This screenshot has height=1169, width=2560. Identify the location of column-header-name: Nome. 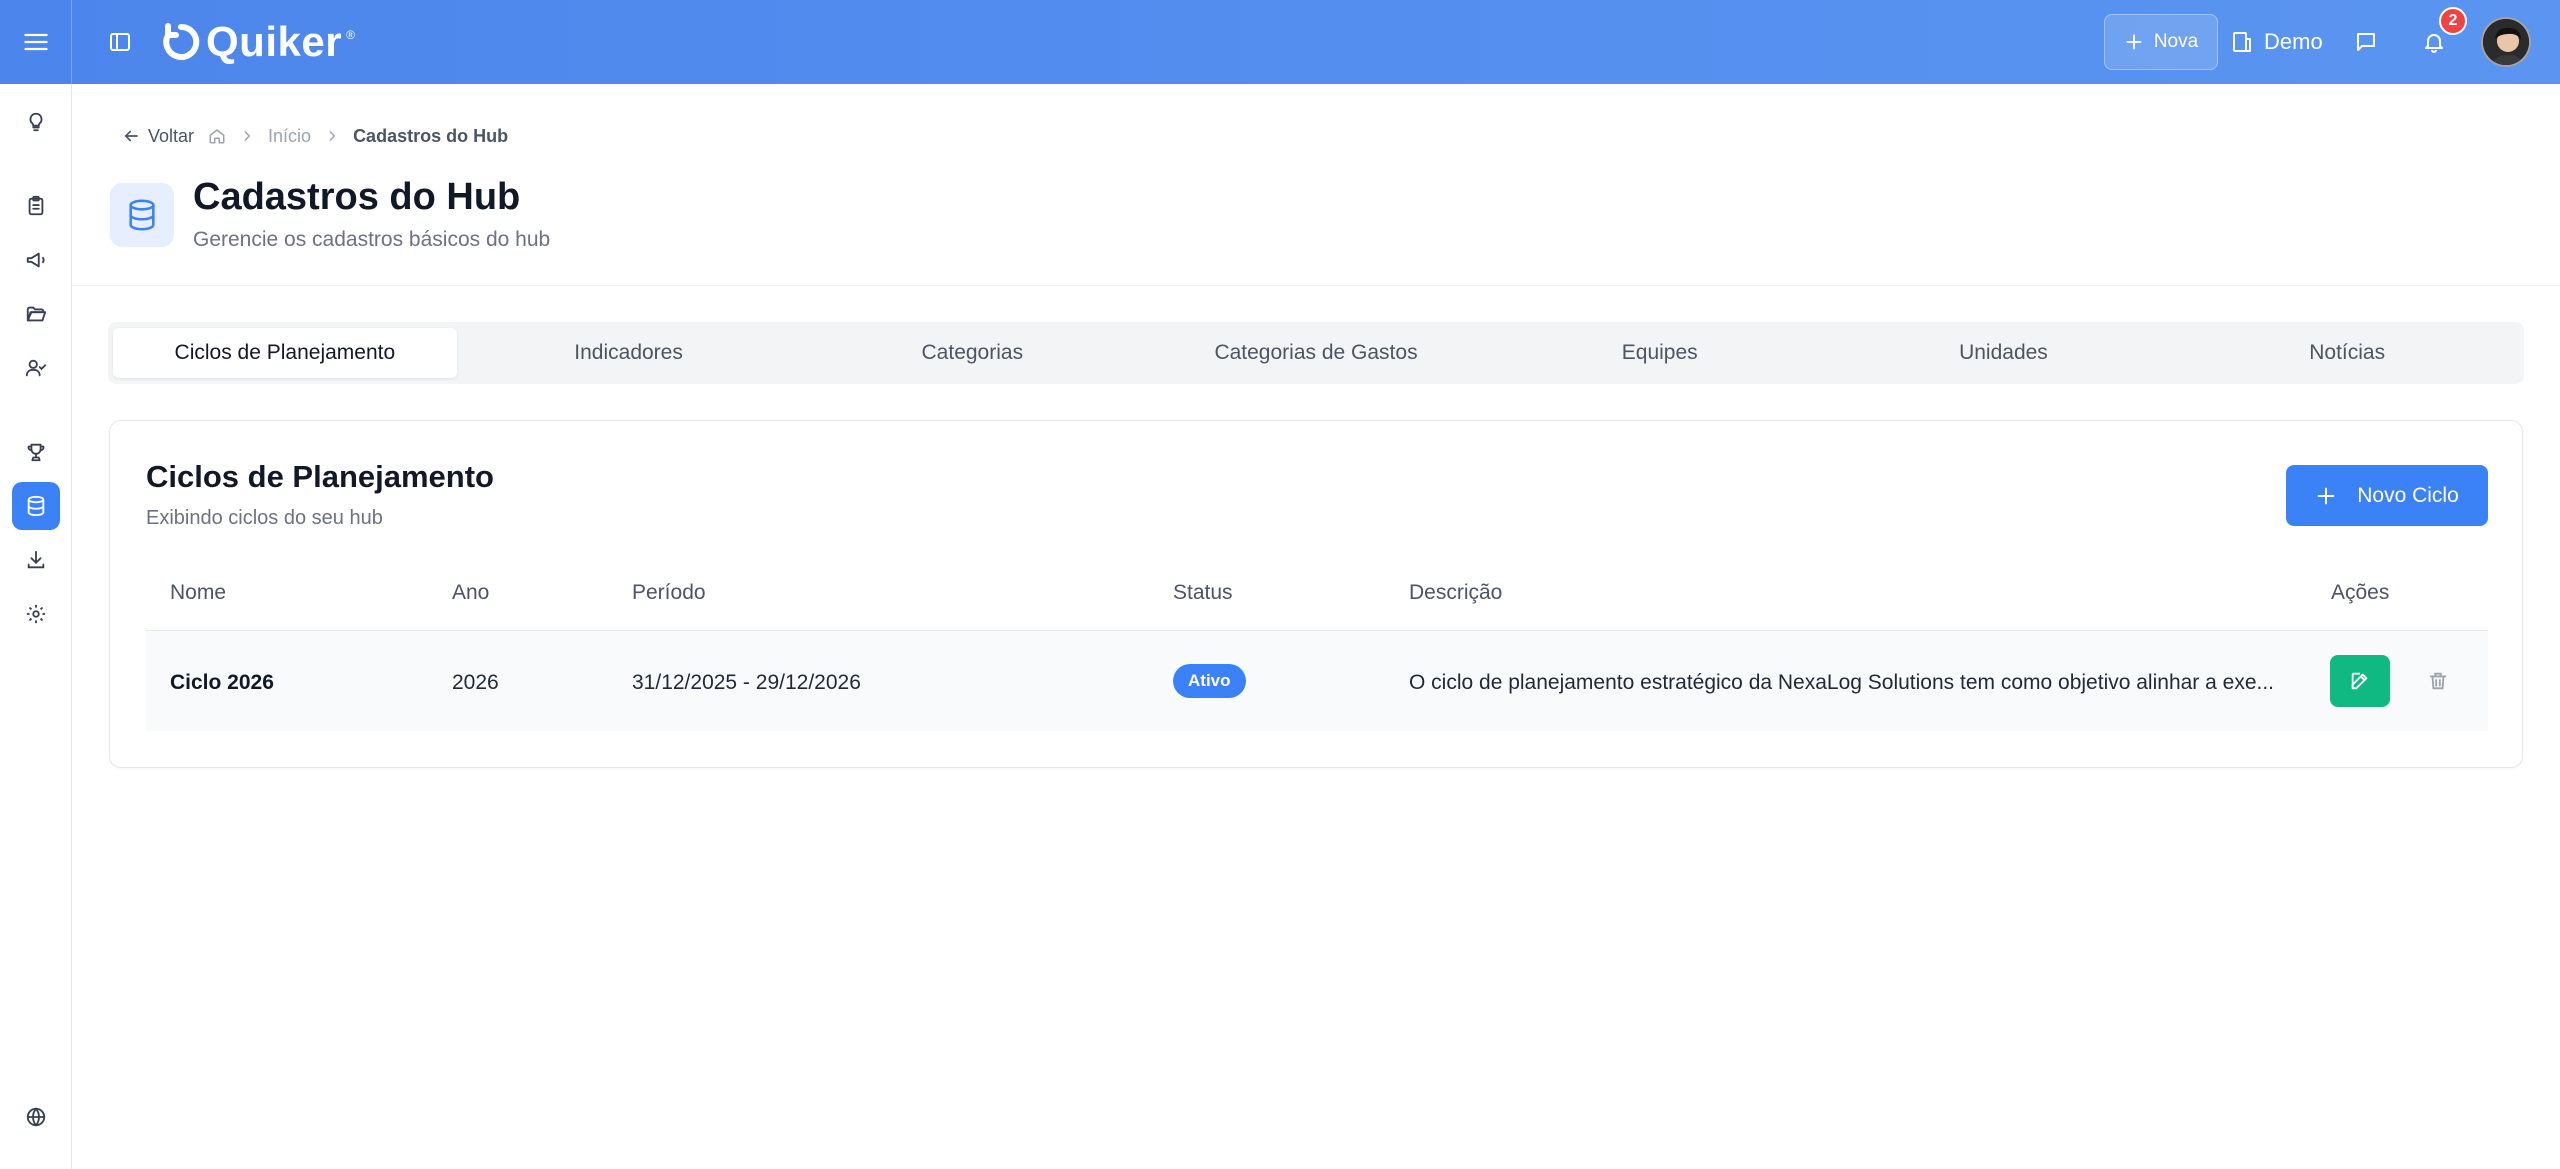
(198, 592).